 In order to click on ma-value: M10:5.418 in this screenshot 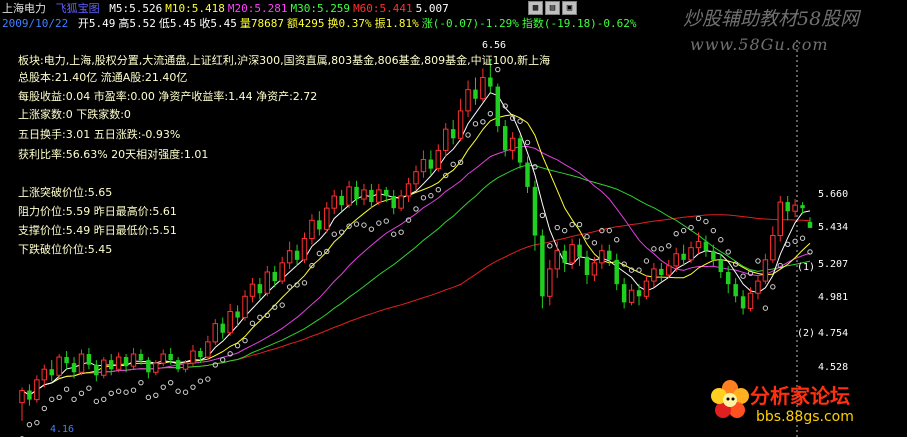, I will do `click(195, 8)`.